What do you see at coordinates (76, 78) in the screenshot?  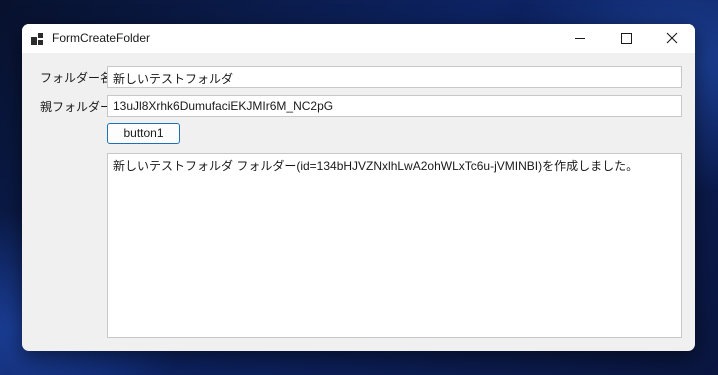 I see `folder-name-label: フォルダー名` at bounding box center [76, 78].